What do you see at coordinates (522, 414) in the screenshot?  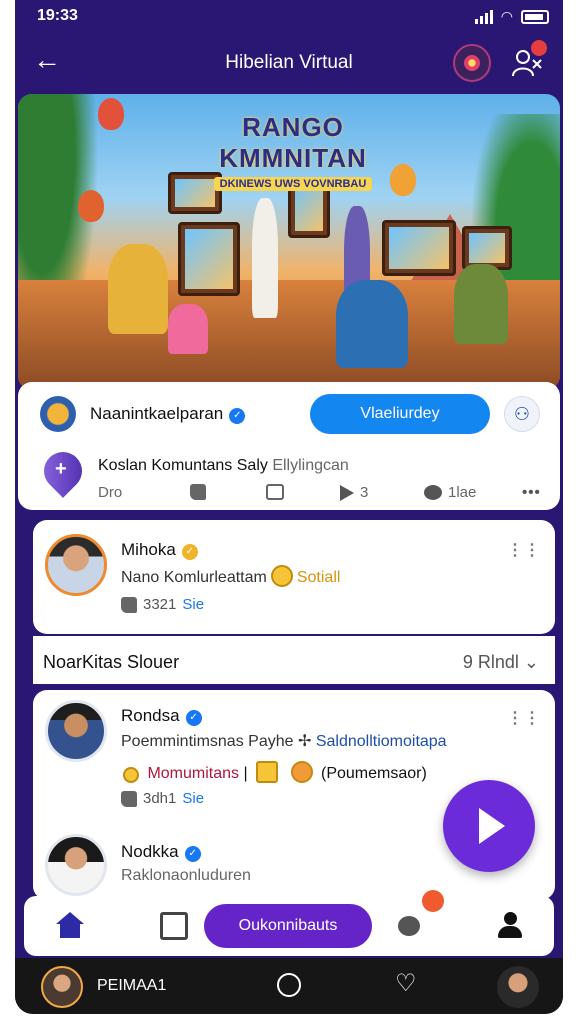 I see `profile-icon: ⚇` at bounding box center [522, 414].